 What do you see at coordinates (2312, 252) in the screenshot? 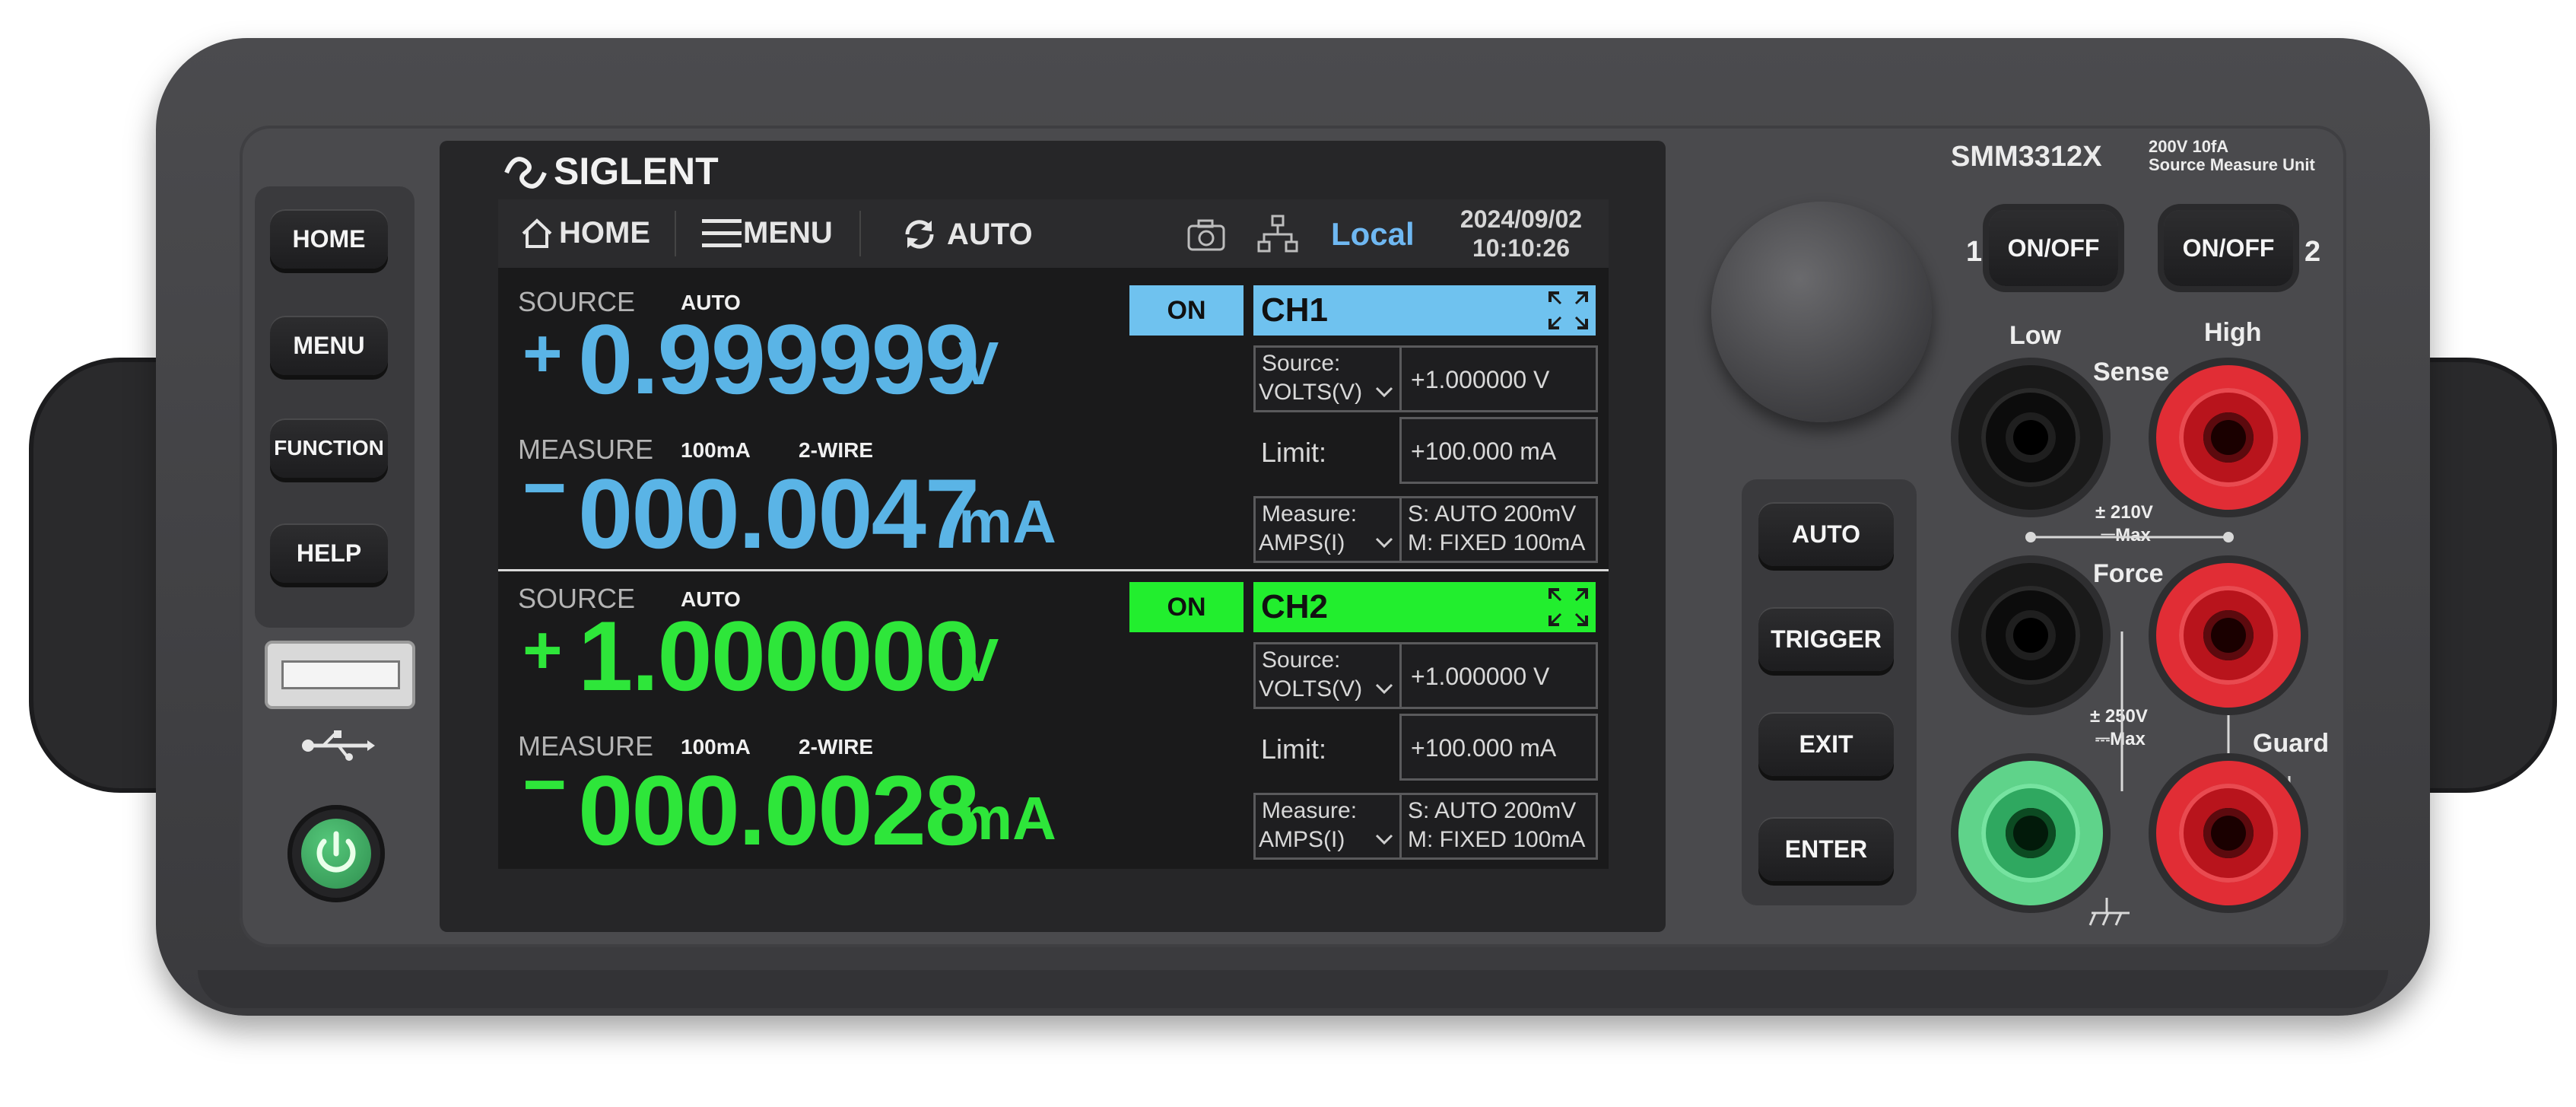
I see `ch2-output-number: 2` at bounding box center [2312, 252].